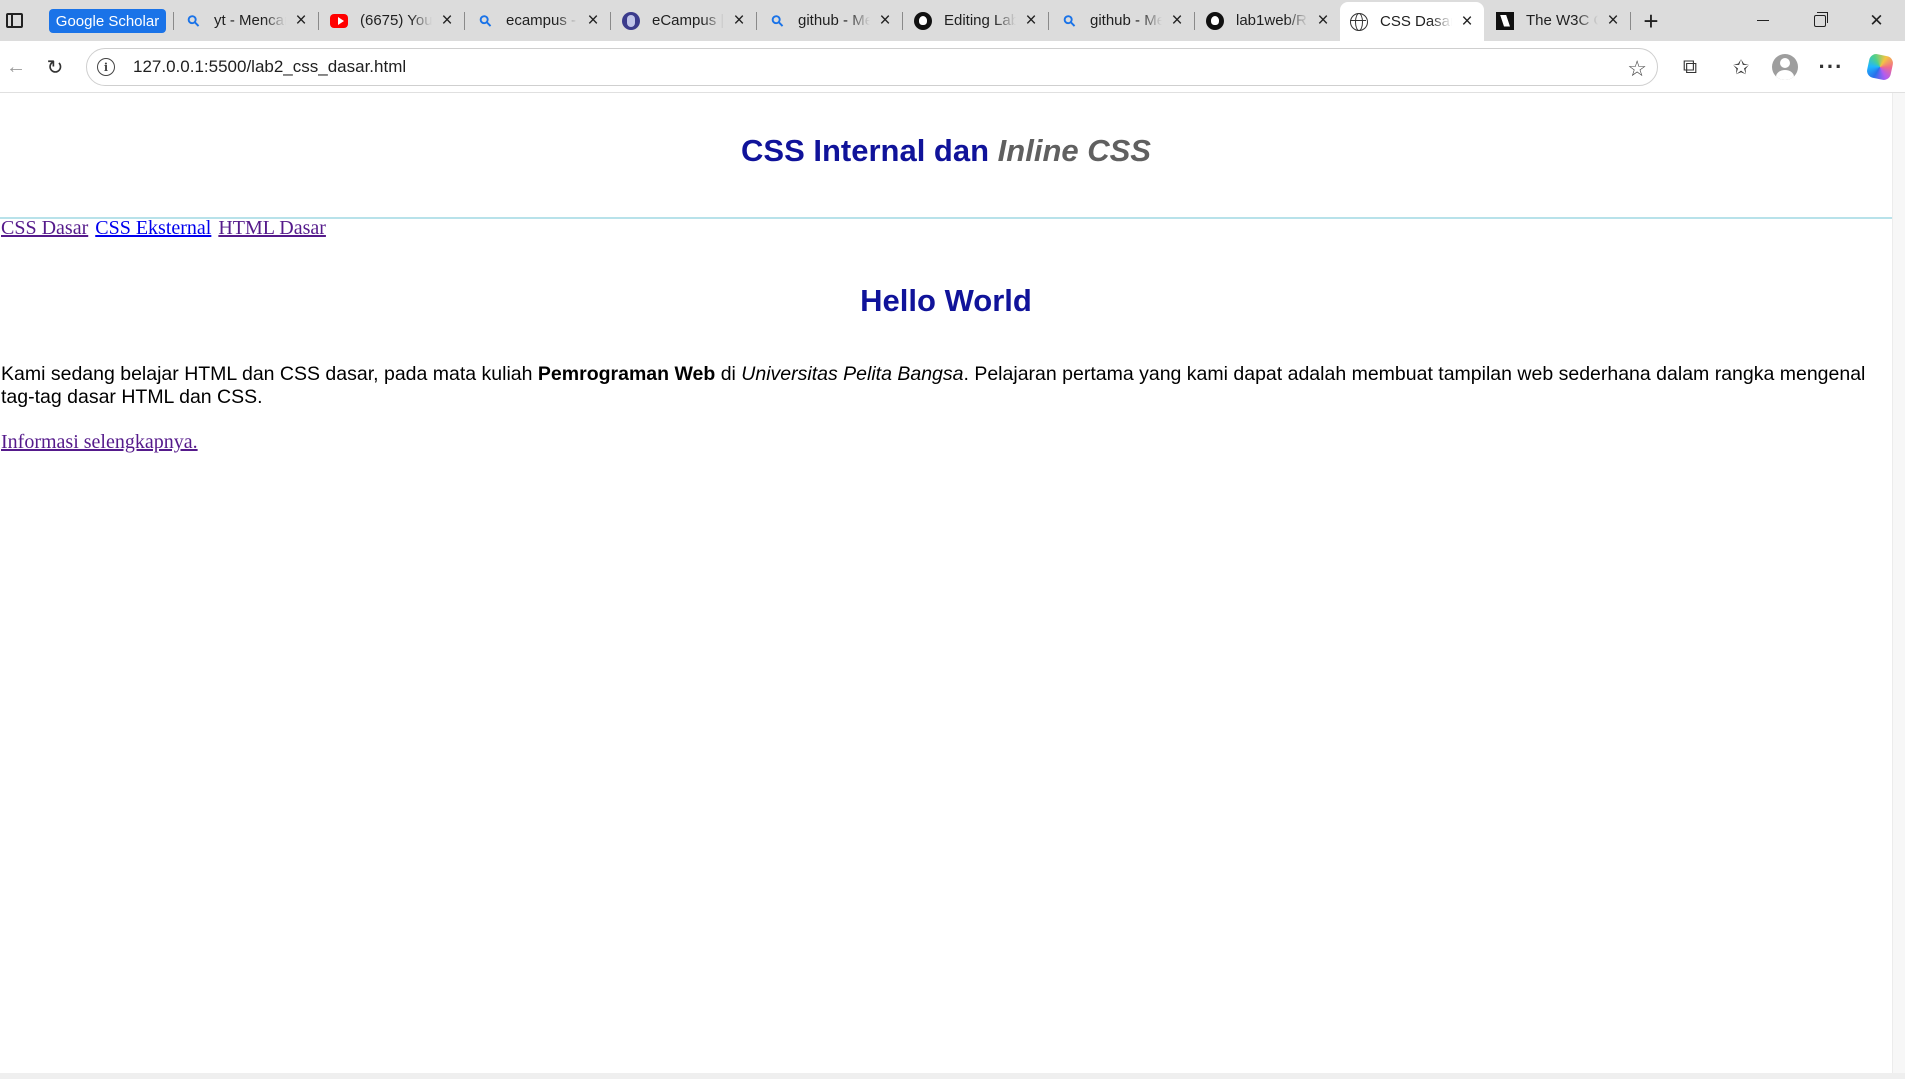 The height and width of the screenshot is (1079, 1905). What do you see at coordinates (688, 20) in the screenshot?
I see `tab-label: eCampus | Univ` at bounding box center [688, 20].